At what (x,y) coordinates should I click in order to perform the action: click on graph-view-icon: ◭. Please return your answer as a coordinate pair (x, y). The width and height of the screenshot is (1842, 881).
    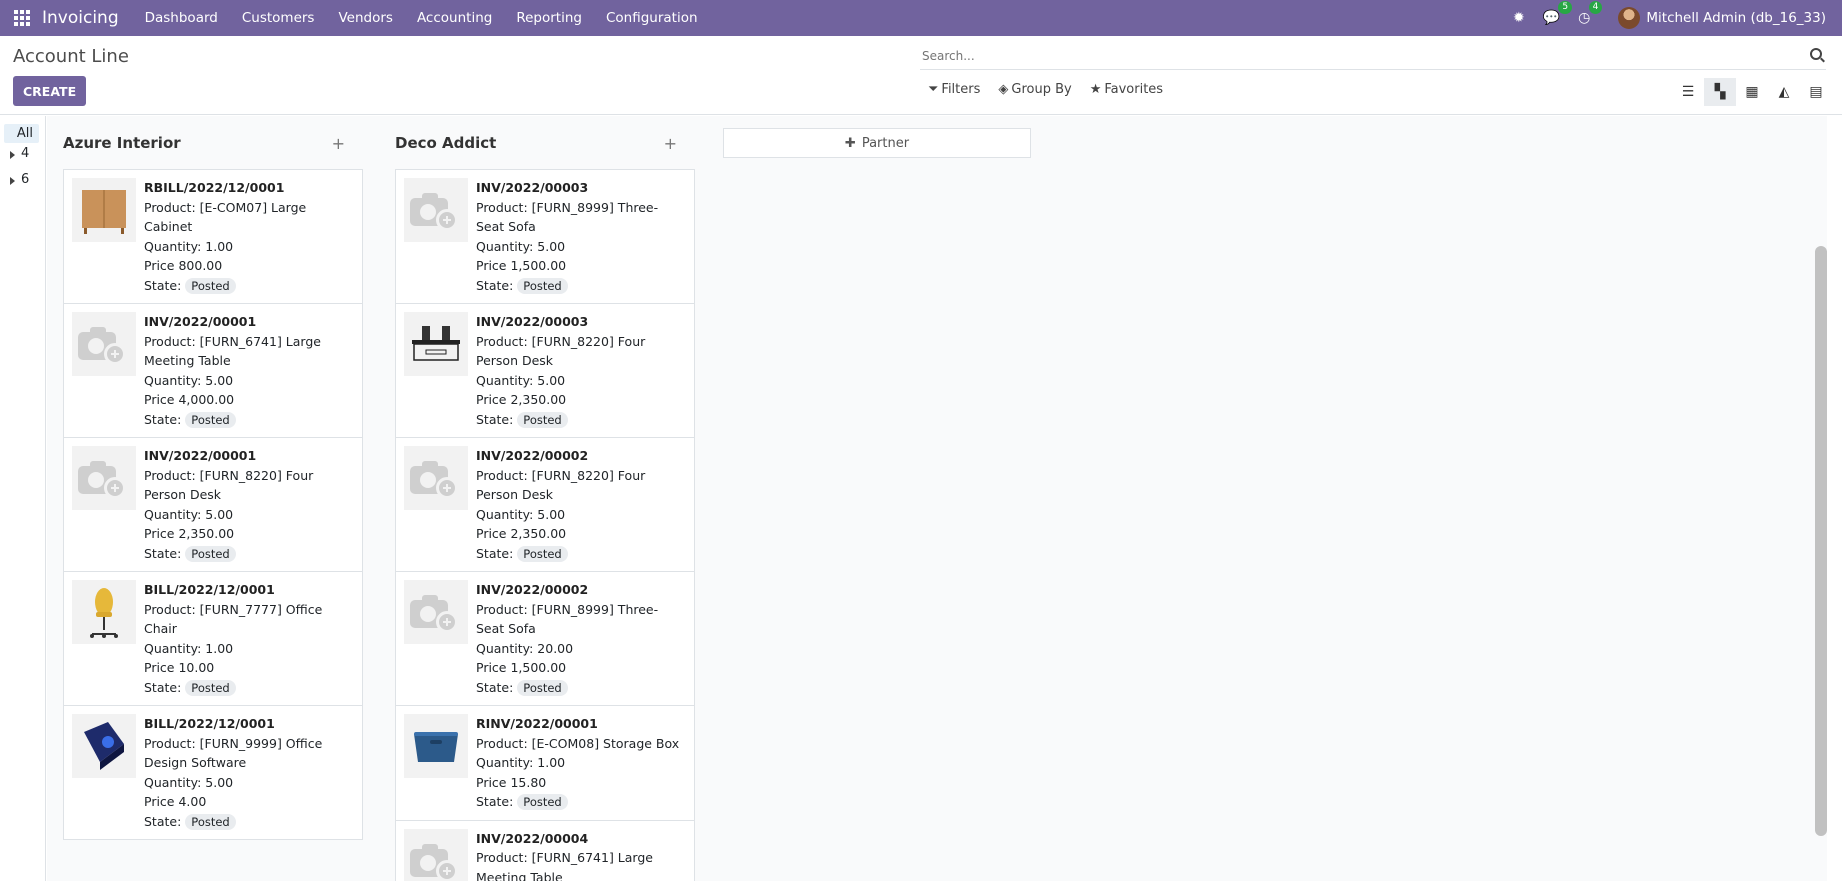
    Looking at the image, I should click on (1784, 92).